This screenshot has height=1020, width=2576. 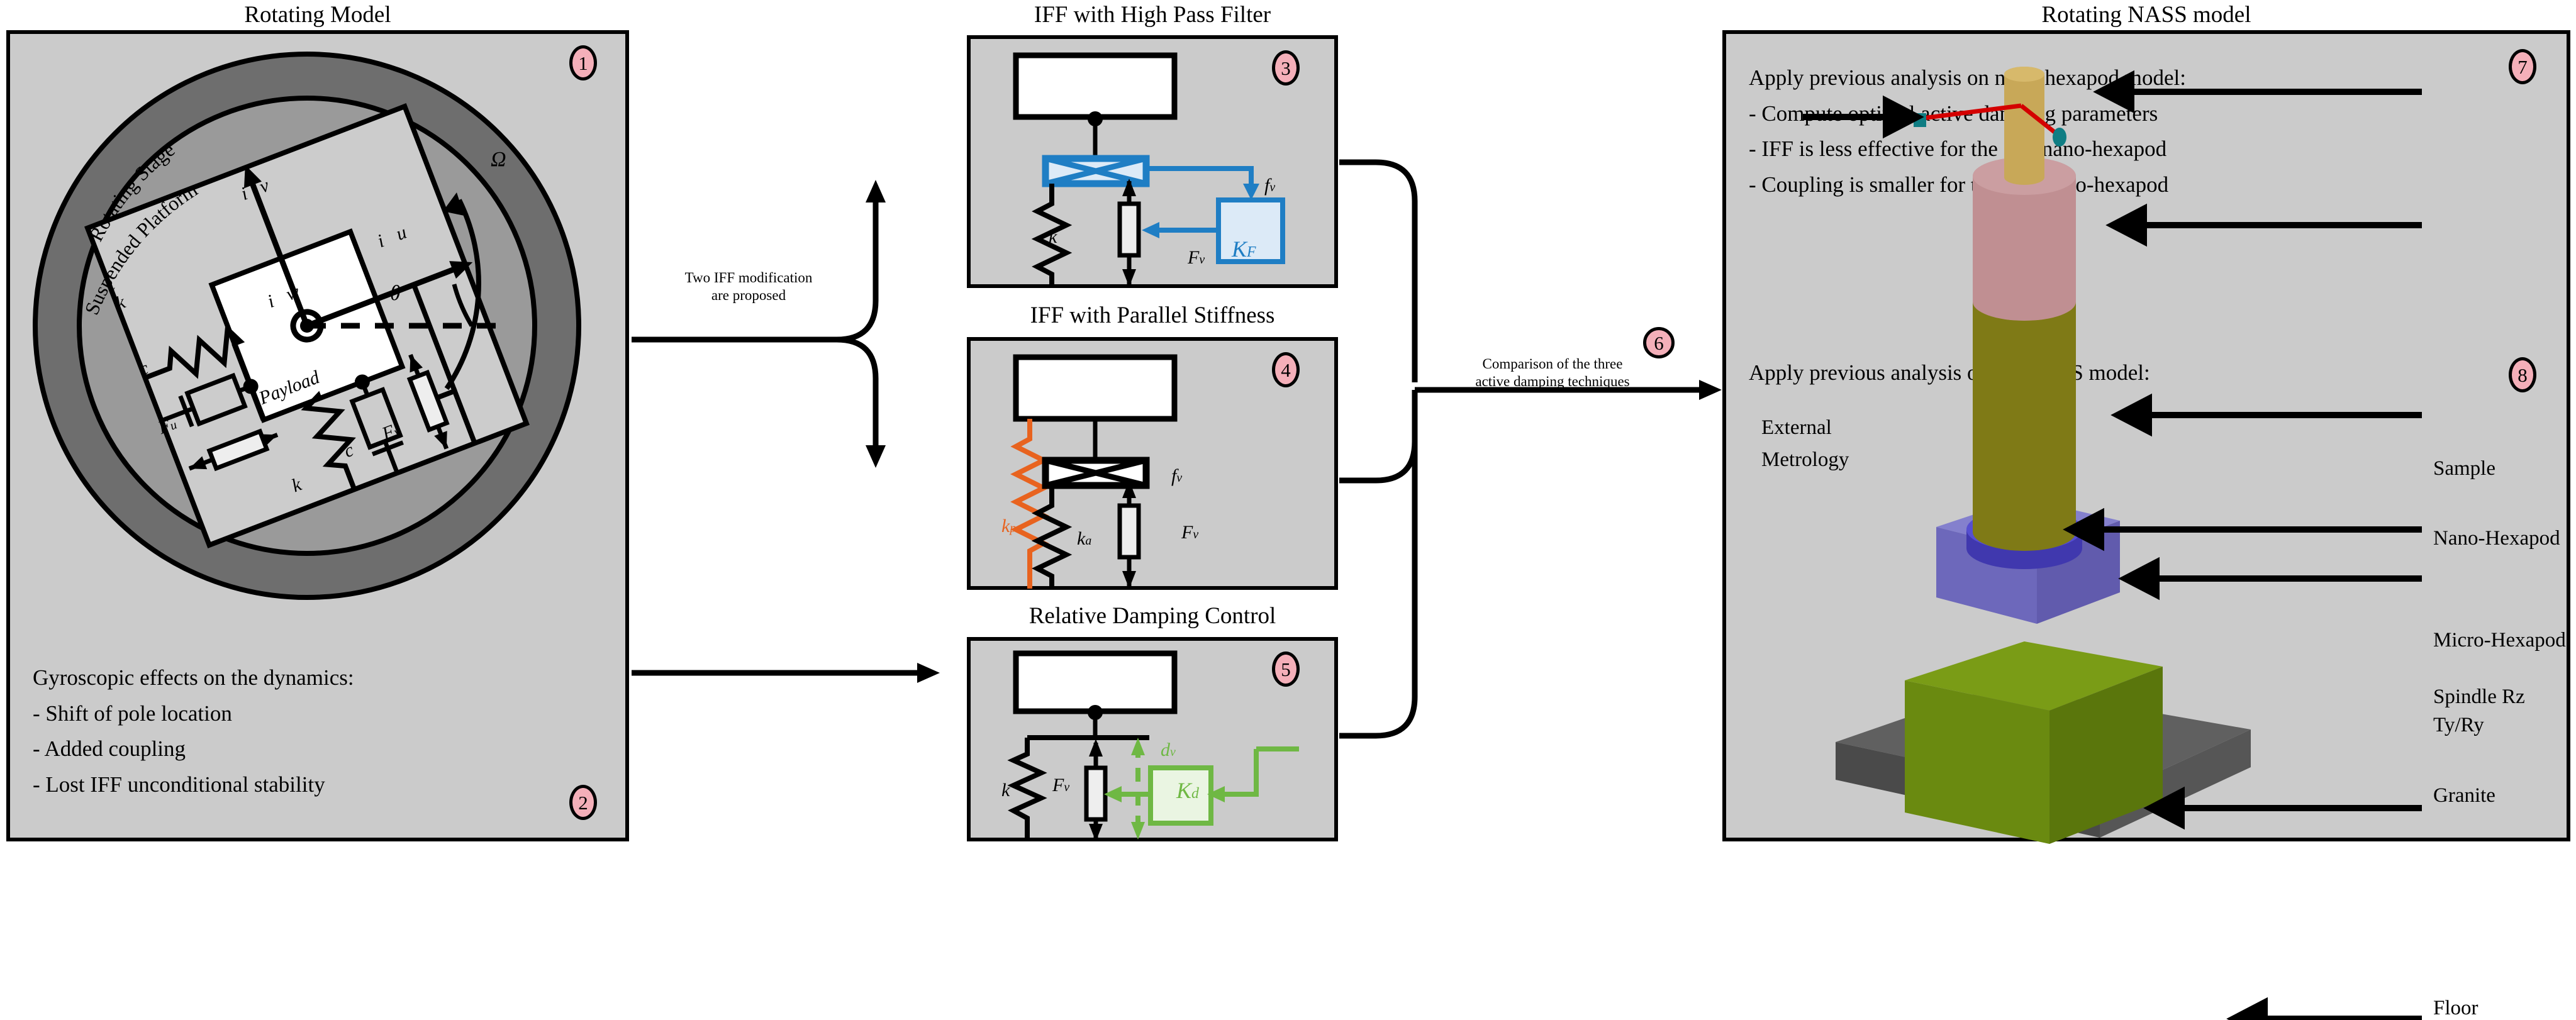 What do you see at coordinates (179, 784) in the screenshot?
I see `gyro-bullet-2: - Lost IFF unconditional stability` at bounding box center [179, 784].